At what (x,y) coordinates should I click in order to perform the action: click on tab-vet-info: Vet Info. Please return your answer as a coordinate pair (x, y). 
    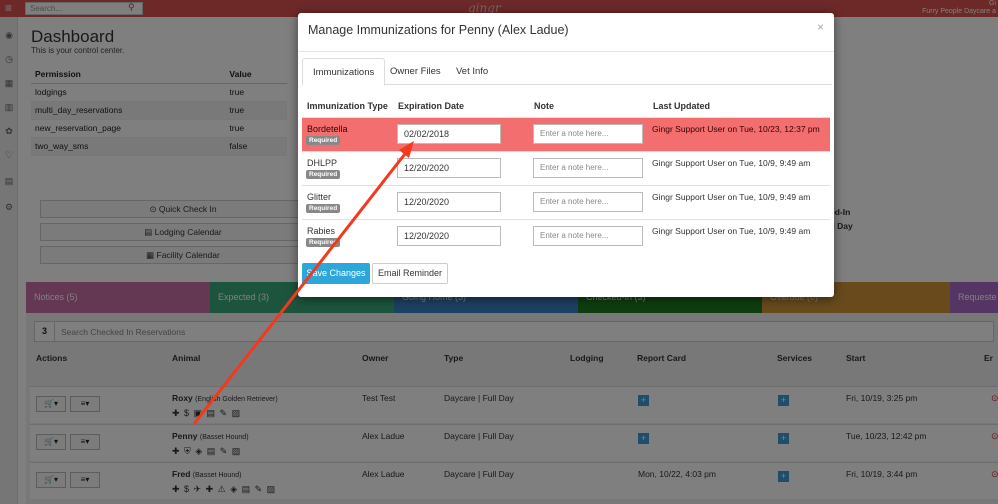
    Looking at the image, I should click on (472, 71).